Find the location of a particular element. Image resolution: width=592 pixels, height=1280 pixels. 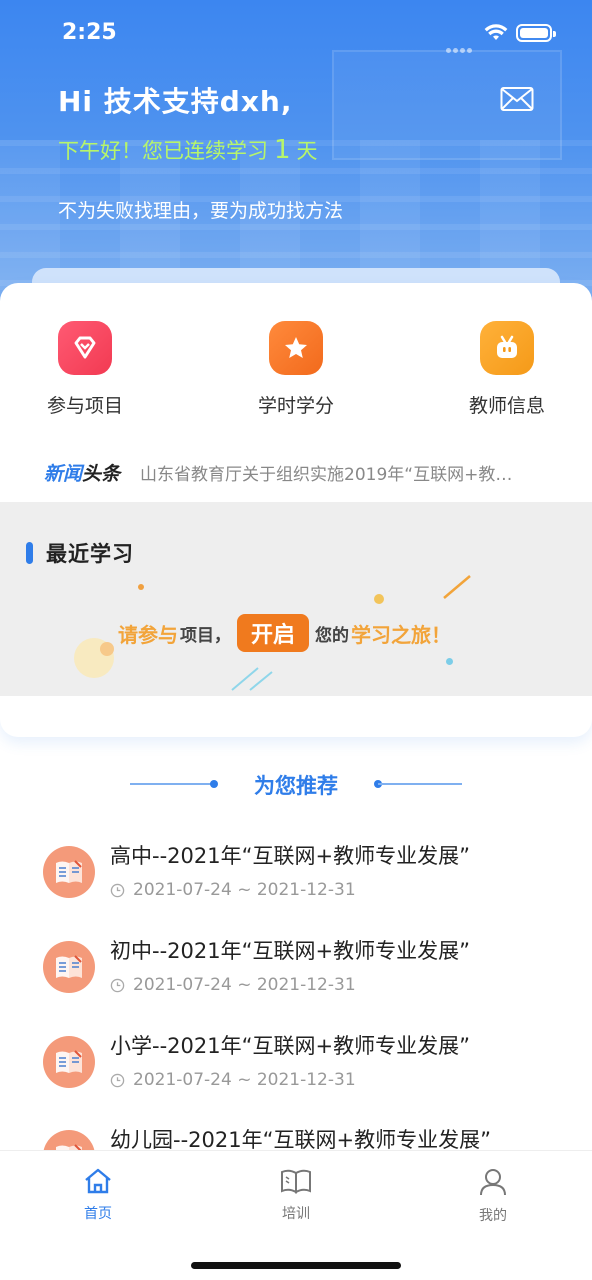

start-study-prompt: 请参与 项目， 开启 您的 学习之旅！ is located at coordinates (284, 633).